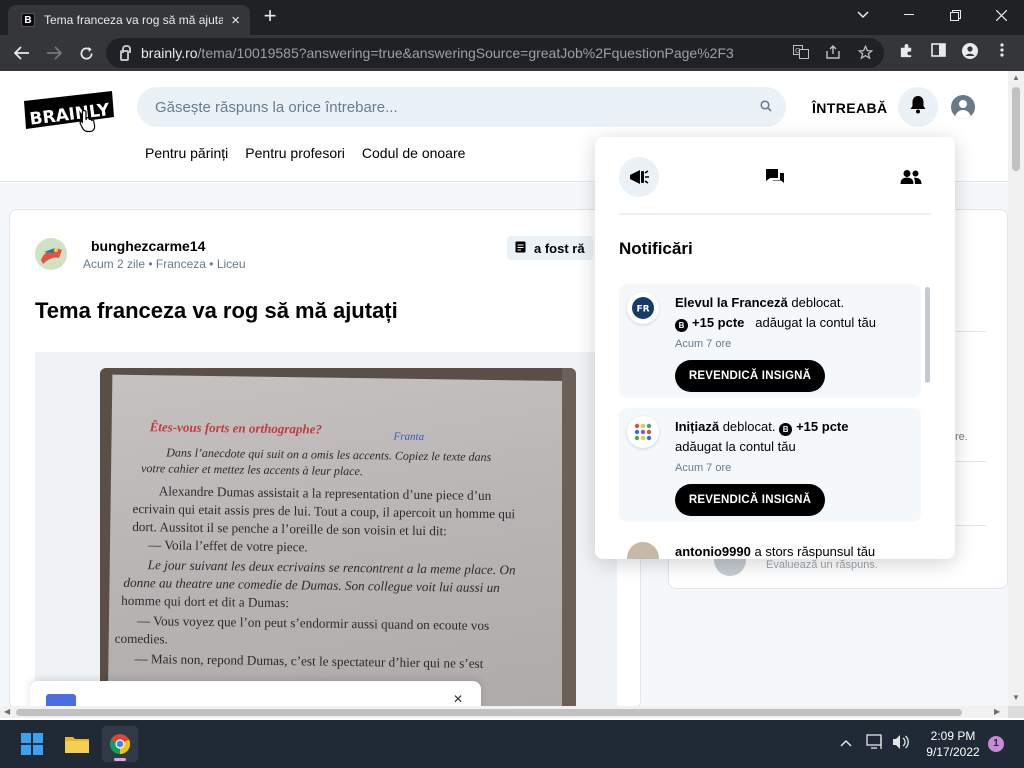 This screenshot has width=1024, height=768. Describe the element at coordinates (125, 52) in the screenshot. I see `lock-icon` at that location.